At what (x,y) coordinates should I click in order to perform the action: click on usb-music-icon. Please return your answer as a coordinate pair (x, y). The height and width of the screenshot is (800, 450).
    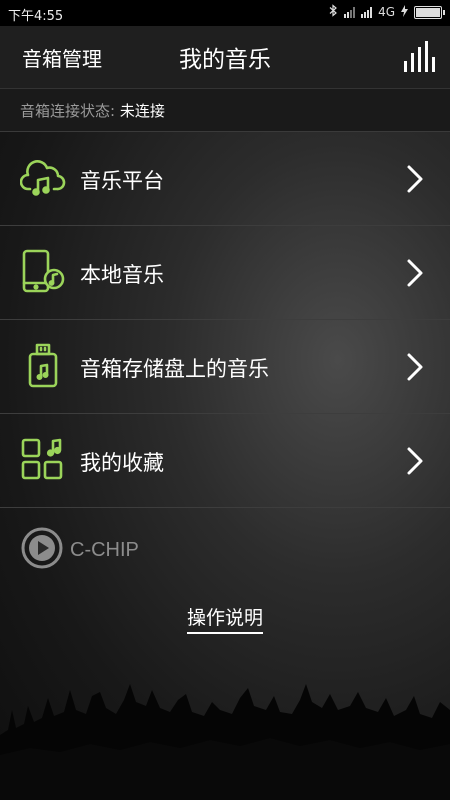
    Looking at the image, I should click on (43, 366).